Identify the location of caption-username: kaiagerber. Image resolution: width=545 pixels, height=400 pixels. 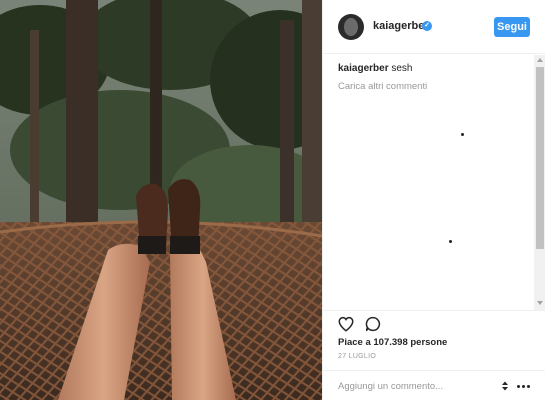
(363, 68).